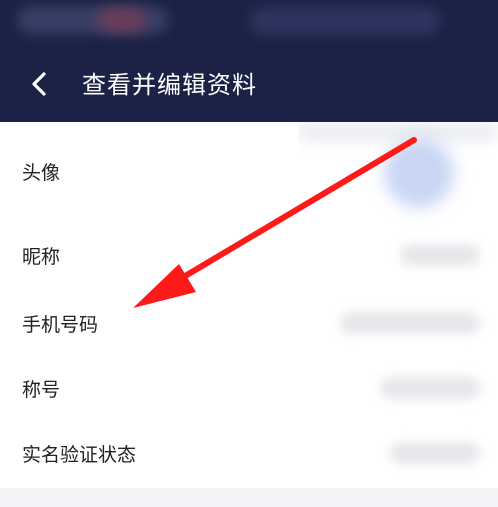  What do you see at coordinates (398, 132) in the screenshot?
I see `blur-patch` at bounding box center [398, 132].